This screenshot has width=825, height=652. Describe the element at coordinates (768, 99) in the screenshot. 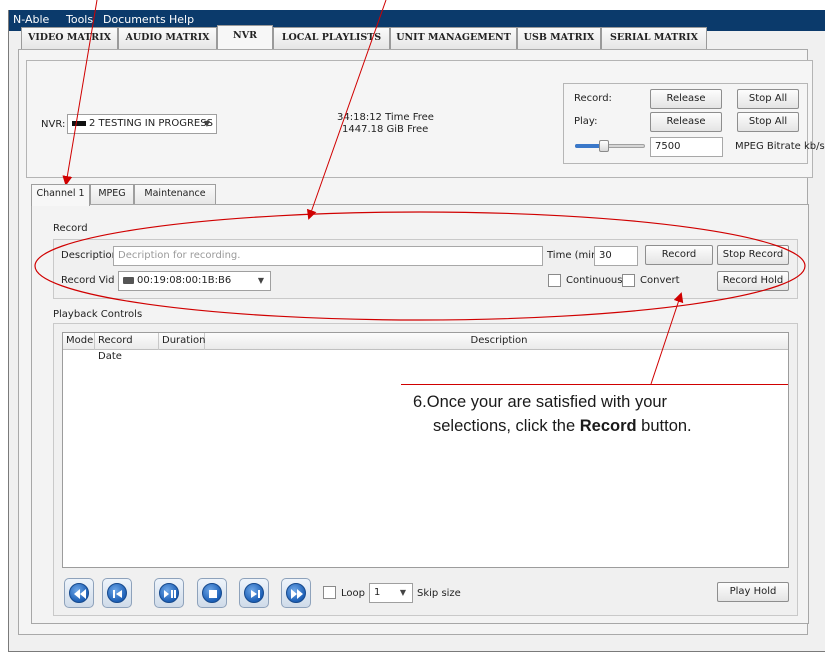

I see `record-stop-all-button: Stop All` at that location.